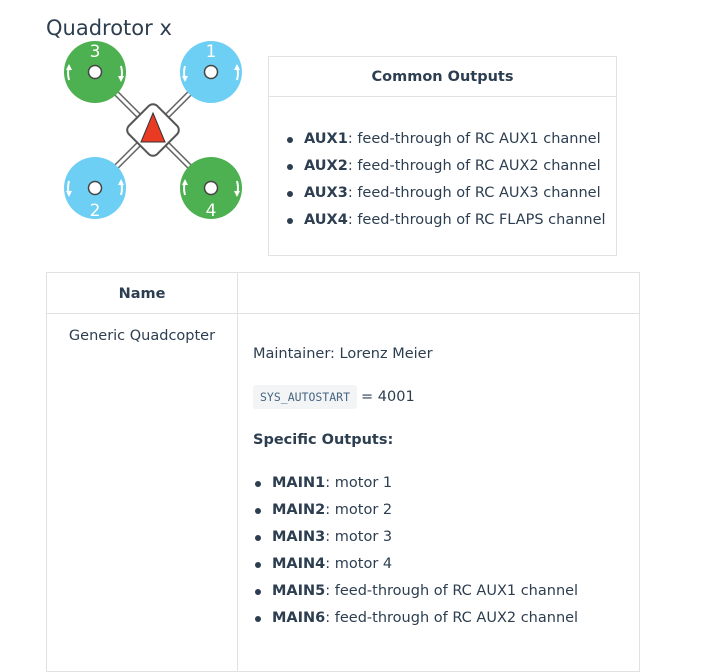 This screenshot has height=672, width=704. Describe the element at coordinates (211, 52) in the screenshot. I see `motor-1-label: 1` at that location.